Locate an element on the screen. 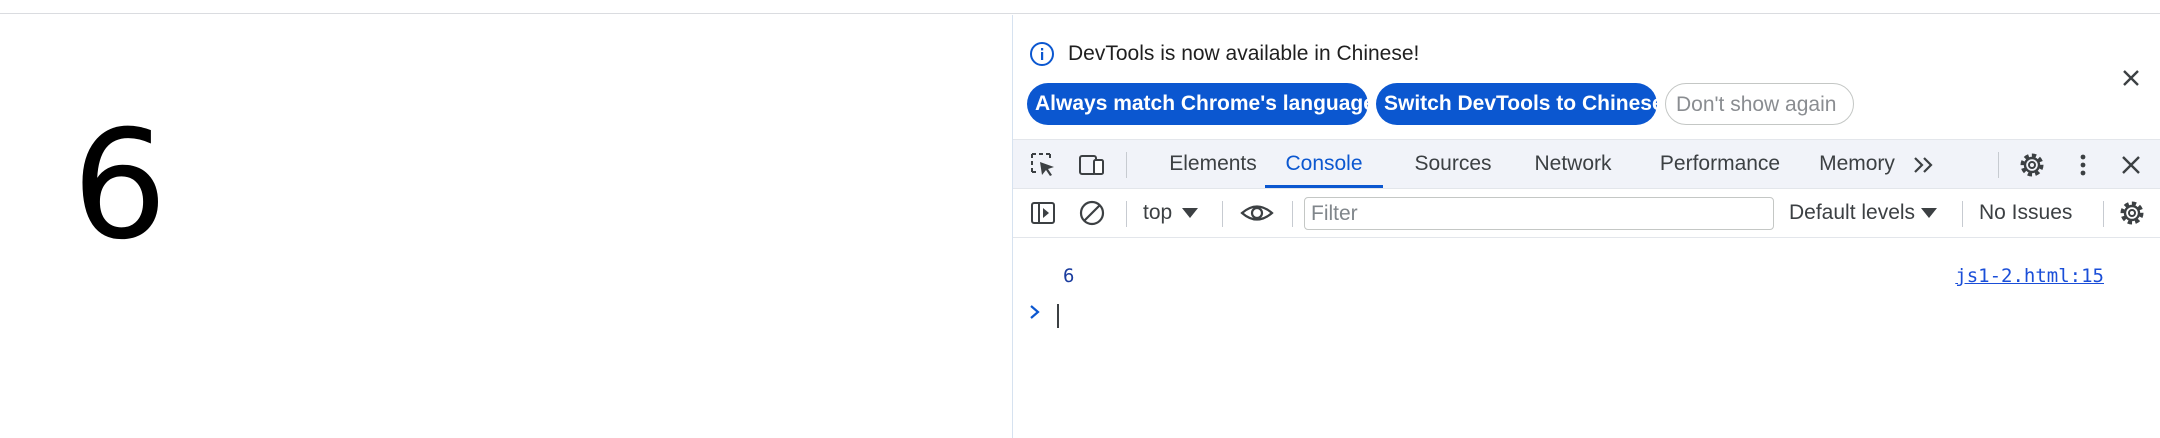 Image resolution: width=2160 pixels, height=438 pixels. info-icon is located at coordinates (1042, 54).